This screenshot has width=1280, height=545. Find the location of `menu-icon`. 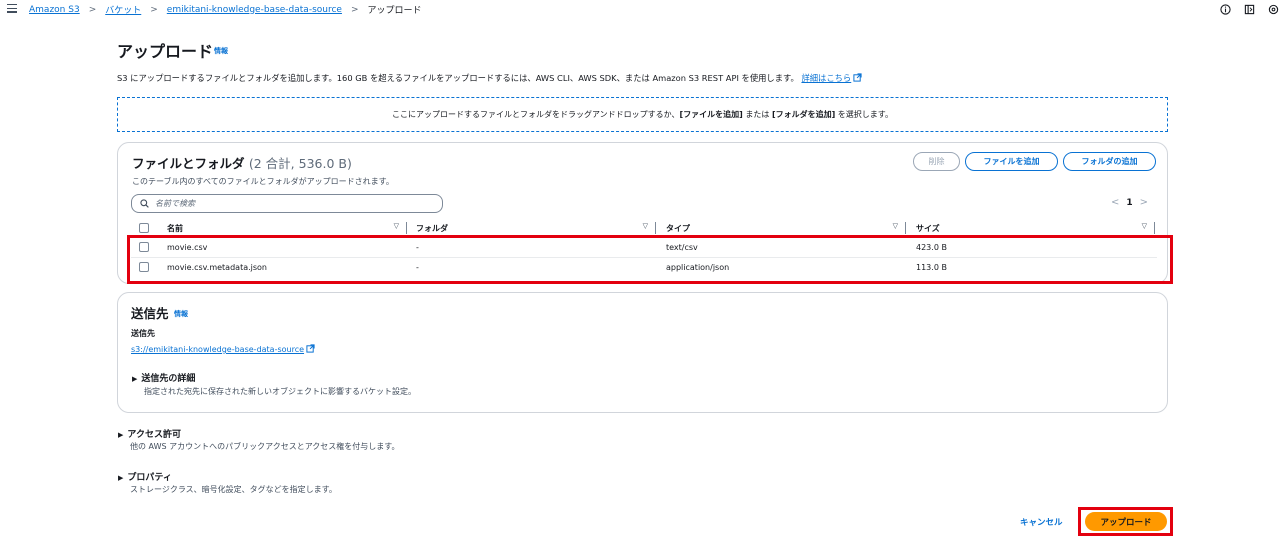

menu-icon is located at coordinates (12, 8).